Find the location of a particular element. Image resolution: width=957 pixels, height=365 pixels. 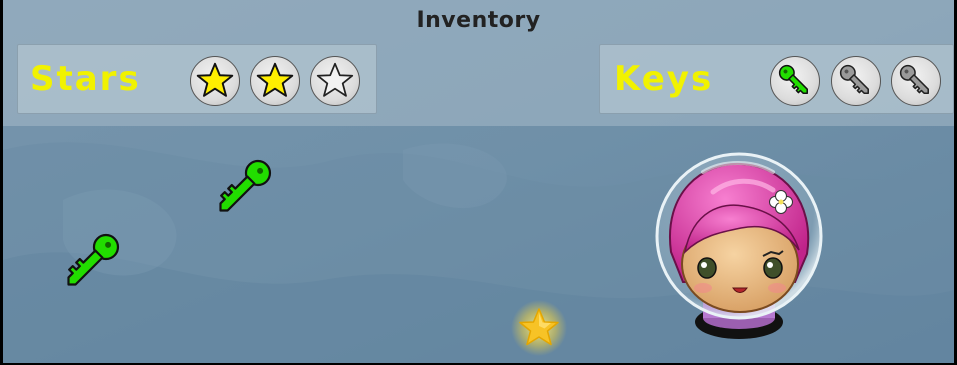

player-character is located at coordinates (739, 238).